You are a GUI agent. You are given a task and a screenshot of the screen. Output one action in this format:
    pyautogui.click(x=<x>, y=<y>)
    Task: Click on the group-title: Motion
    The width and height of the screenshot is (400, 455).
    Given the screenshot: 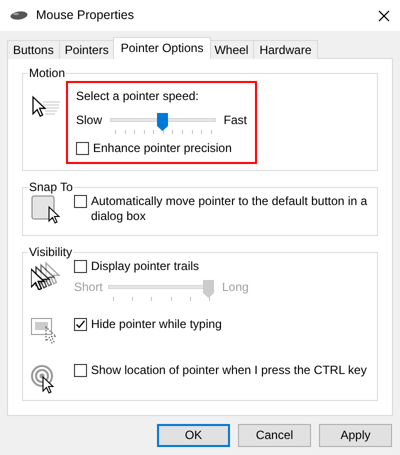 What is the action you would take?
    pyautogui.click(x=47, y=73)
    